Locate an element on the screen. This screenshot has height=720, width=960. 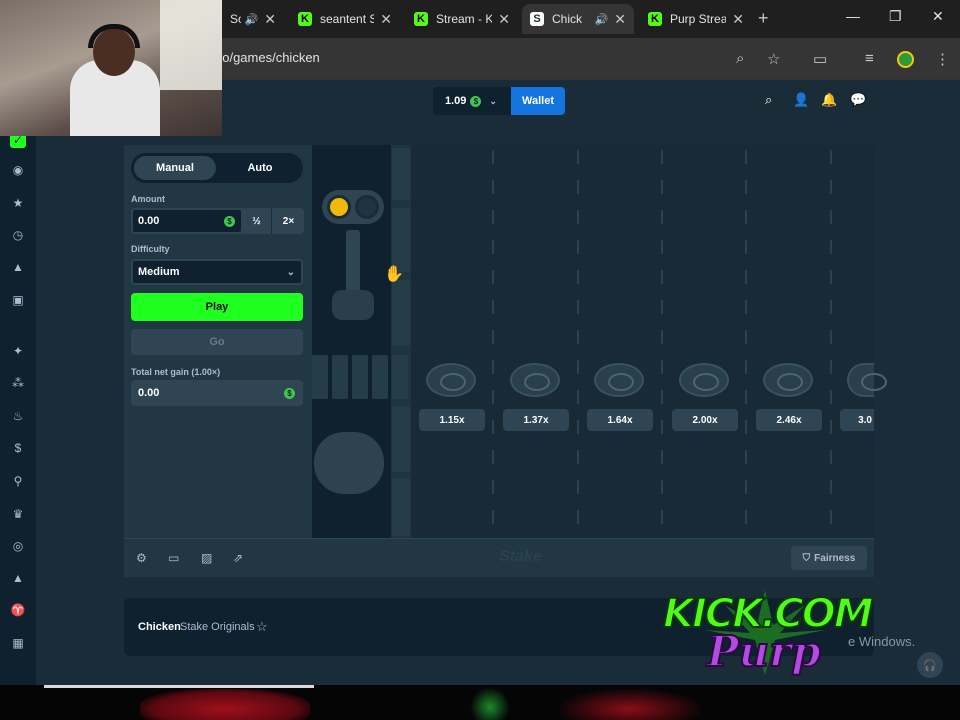
scroll-track is located at coordinates (179, 686).